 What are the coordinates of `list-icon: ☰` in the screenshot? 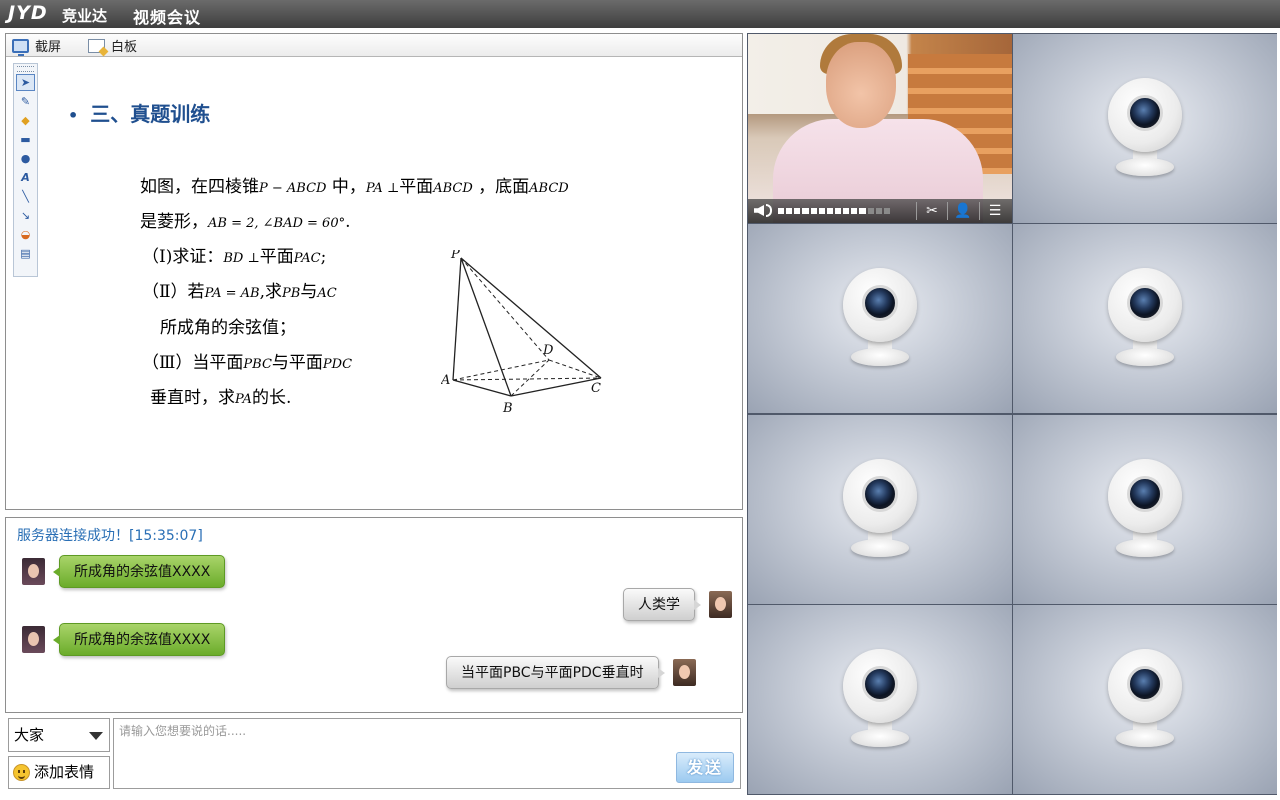 It's located at (995, 211).